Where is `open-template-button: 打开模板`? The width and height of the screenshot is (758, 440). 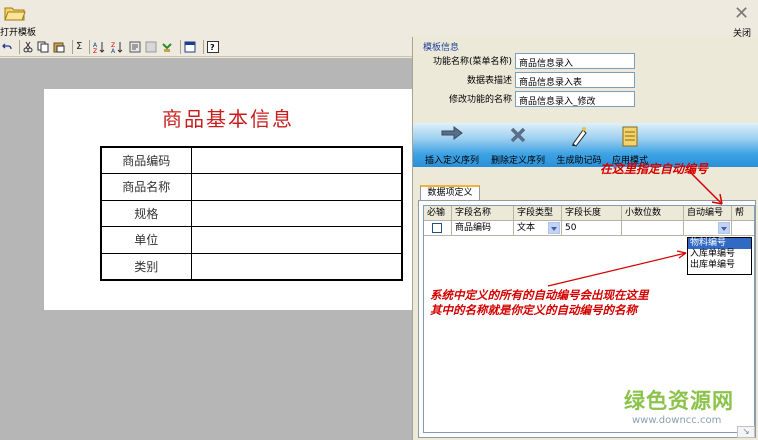
open-template-button: 打开模板 is located at coordinates (20, 20).